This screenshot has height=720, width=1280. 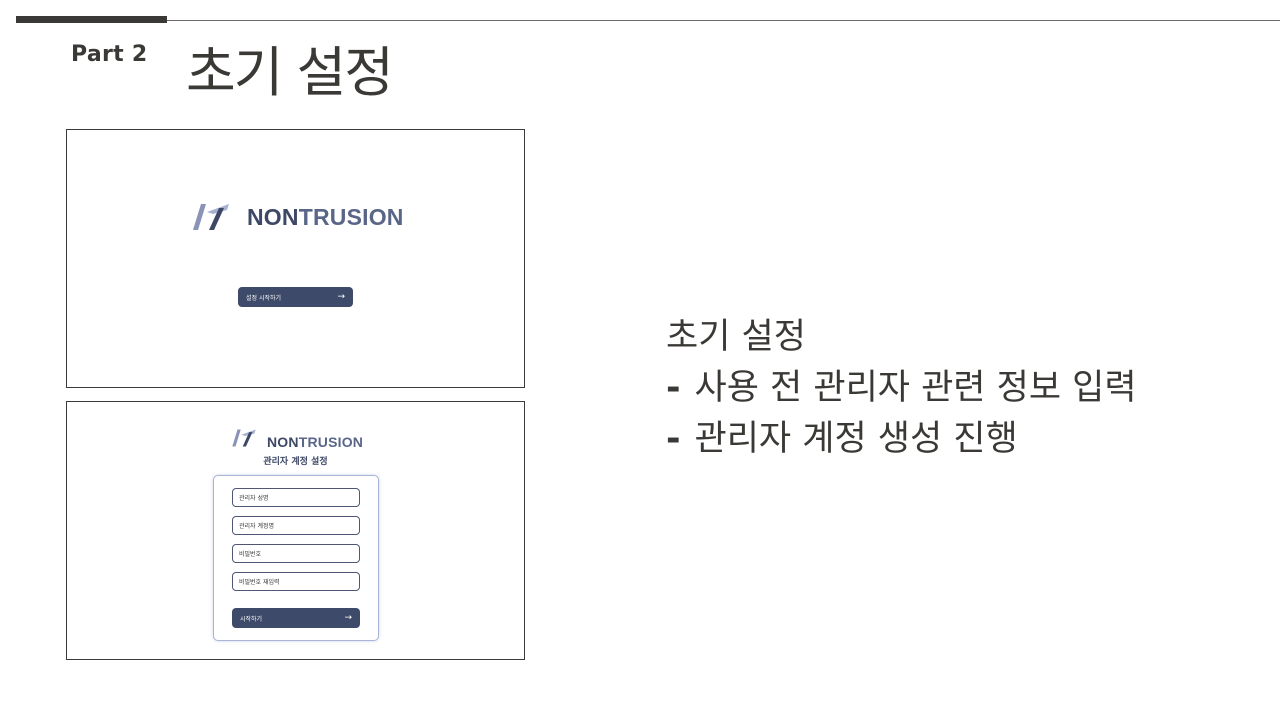 What do you see at coordinates (296, 581) in the screenshot?
I see `password-confirm-field: 비밀번호 재입력` at bounding box center [296, 581].